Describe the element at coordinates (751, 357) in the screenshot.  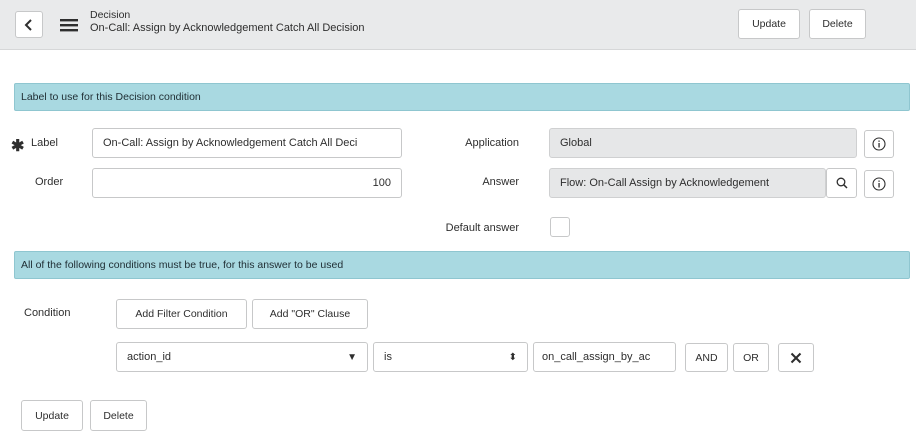
I see `or-condition-button: OR` at that location.